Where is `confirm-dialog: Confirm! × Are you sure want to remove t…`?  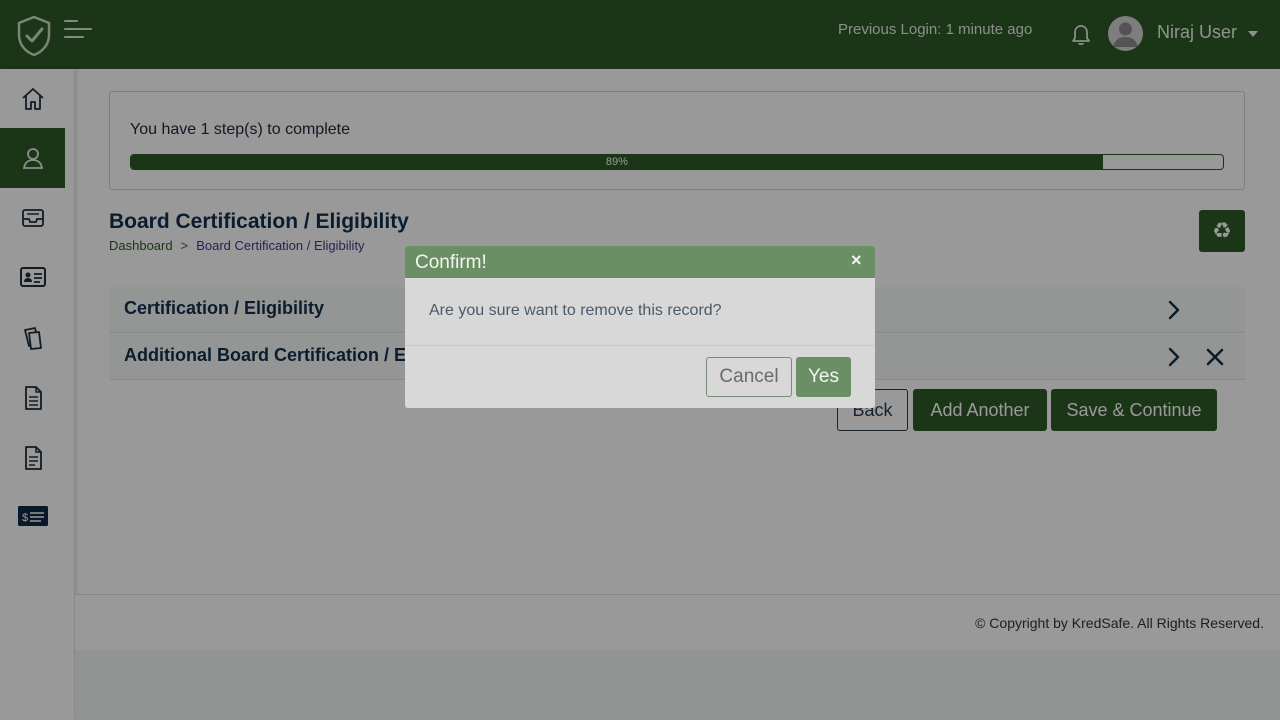 confirm-dialog: Confirm! × Are you sure want to remove t… is located at coordinates (640, 327).